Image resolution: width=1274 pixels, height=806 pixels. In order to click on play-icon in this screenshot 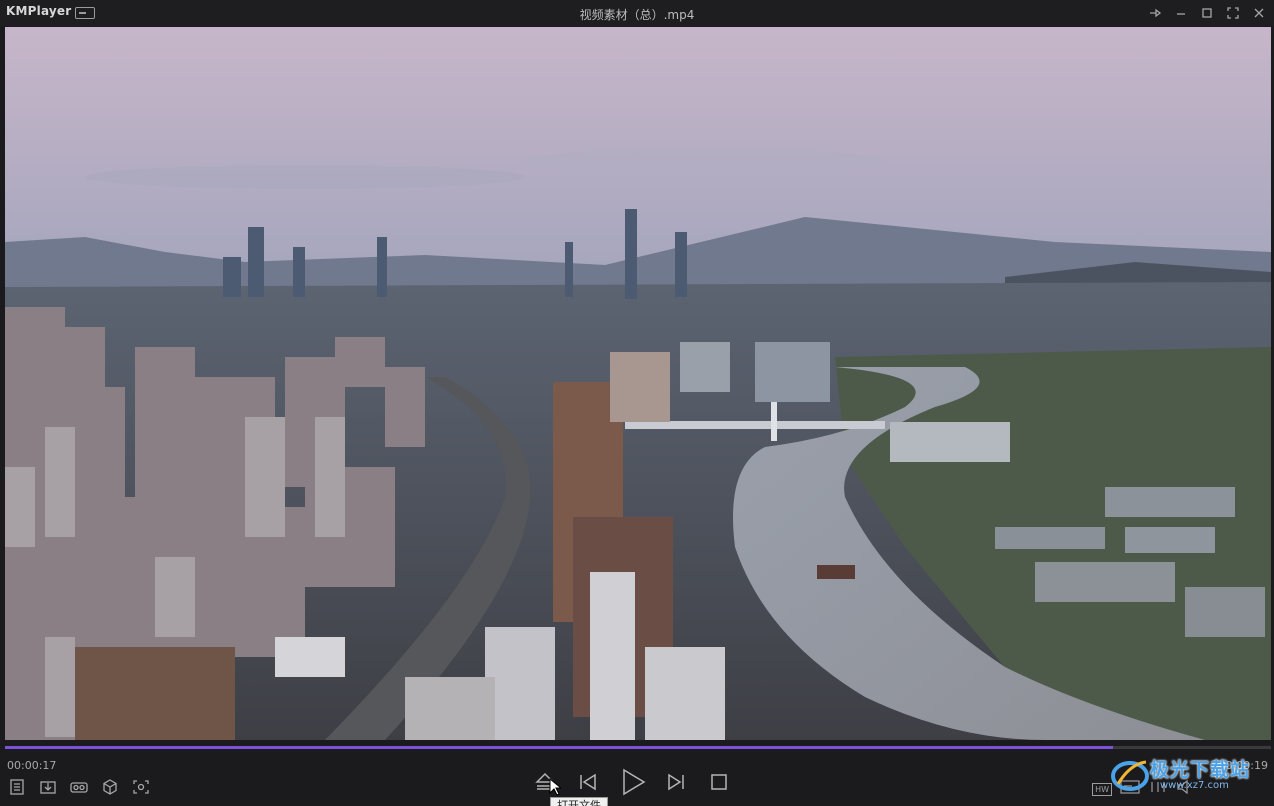, I will do `click(632, 782)`.